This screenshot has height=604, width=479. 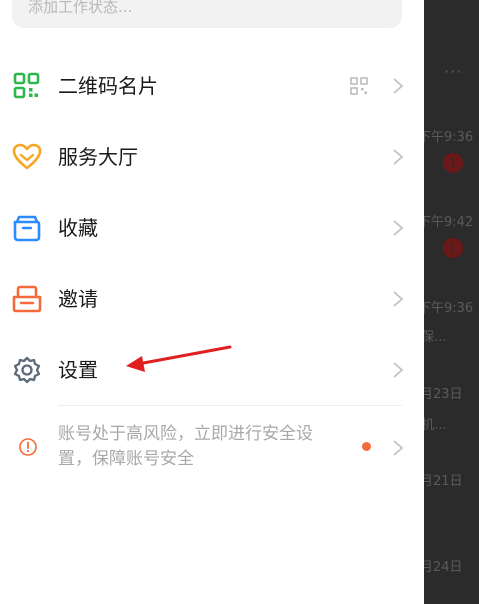 I want to click on warning-icon, so click(x=28, y=447).